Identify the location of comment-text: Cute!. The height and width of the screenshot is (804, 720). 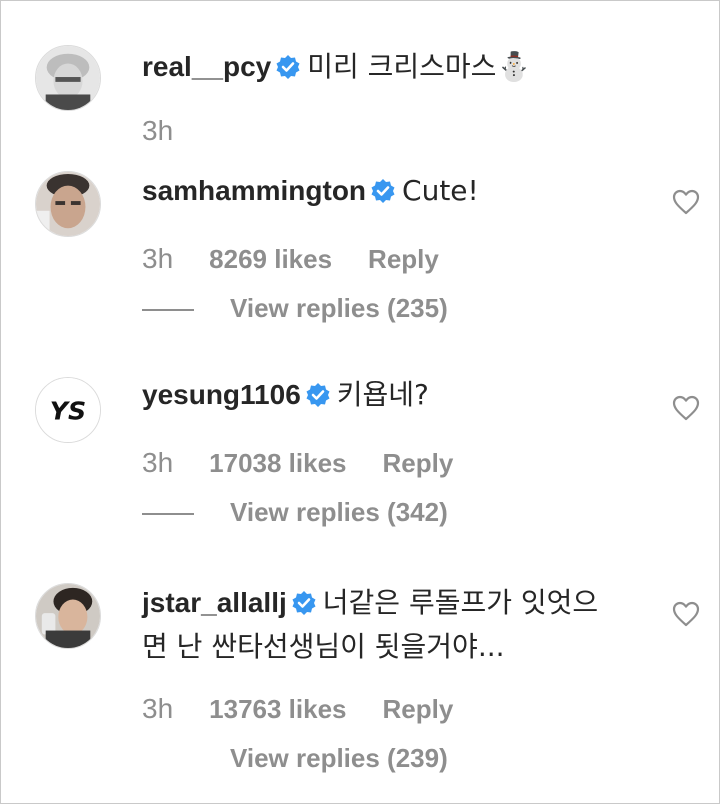
(440, 190).